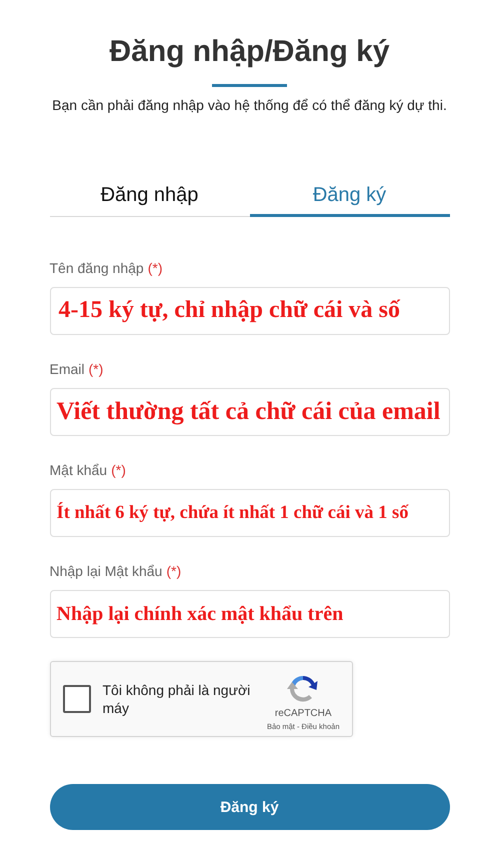  What do you see at coordinates (67, 369) in the screenshot?
I see `field-label: Email` at bounding box center [67, 369].